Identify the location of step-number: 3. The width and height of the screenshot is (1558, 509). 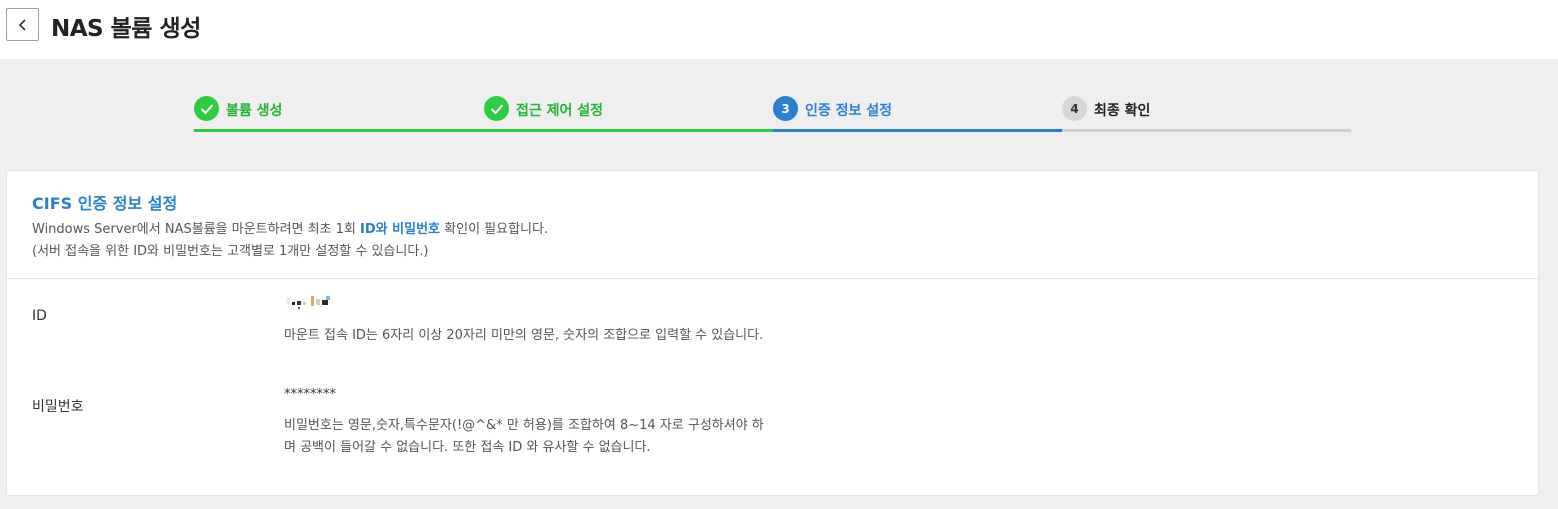
(785, 108).